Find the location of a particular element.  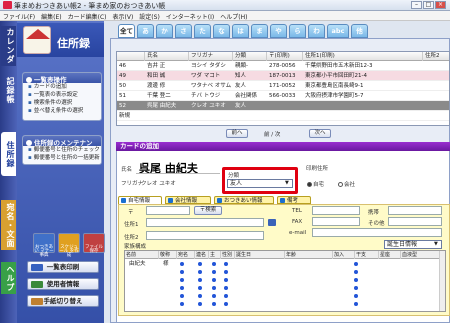

add-card-item: カードの追加 is located at coordinates (62, 87).